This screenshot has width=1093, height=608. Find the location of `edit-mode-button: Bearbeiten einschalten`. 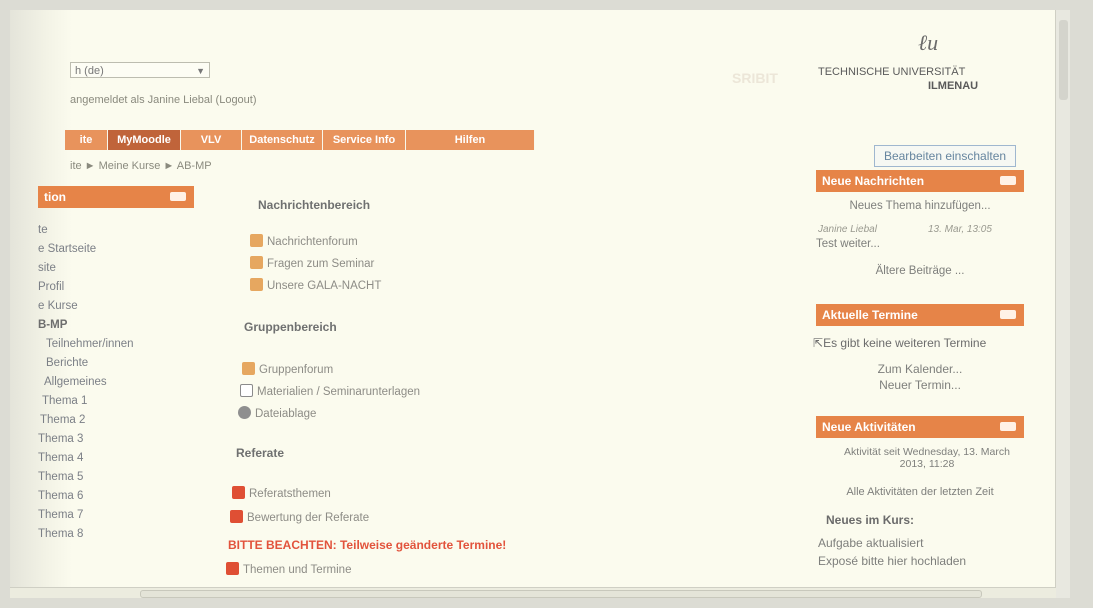

edit-mode-button: Bearbeiten einschalten is located at coordinates (945, 156).